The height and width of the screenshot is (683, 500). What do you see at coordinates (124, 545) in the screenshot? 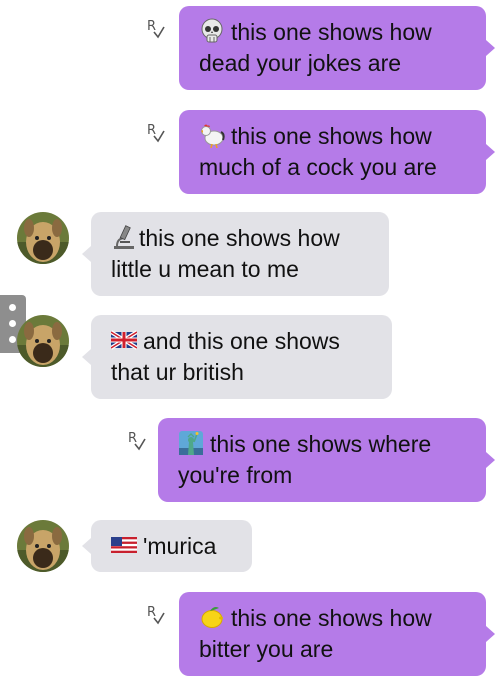
I see `us-flag-emoji` at bounding box center [124, 545].